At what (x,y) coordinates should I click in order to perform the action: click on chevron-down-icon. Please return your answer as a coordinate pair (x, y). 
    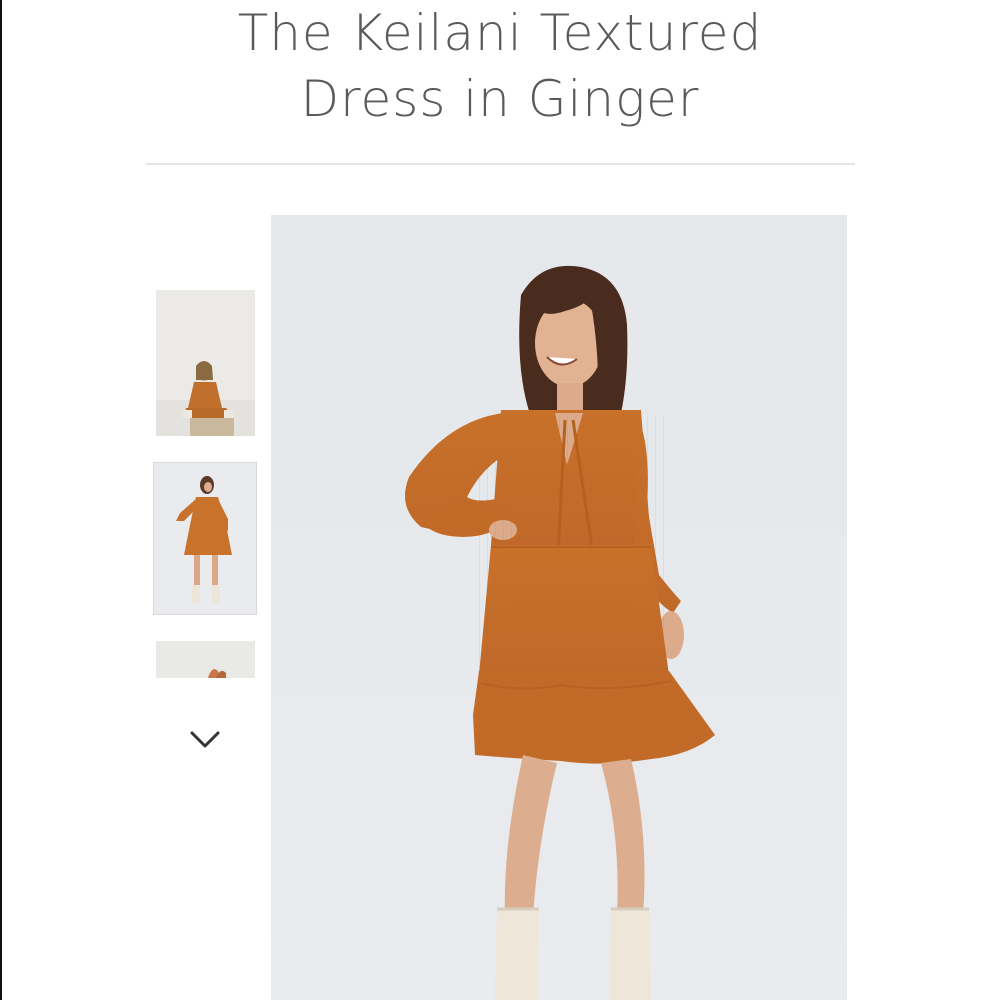
    Looking at the image, I should click on (205, 739).